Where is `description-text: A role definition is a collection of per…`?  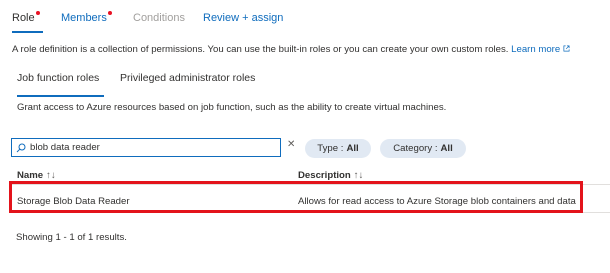 description-text: A role definition is a collection of per… is located at coordinates (260, 49).